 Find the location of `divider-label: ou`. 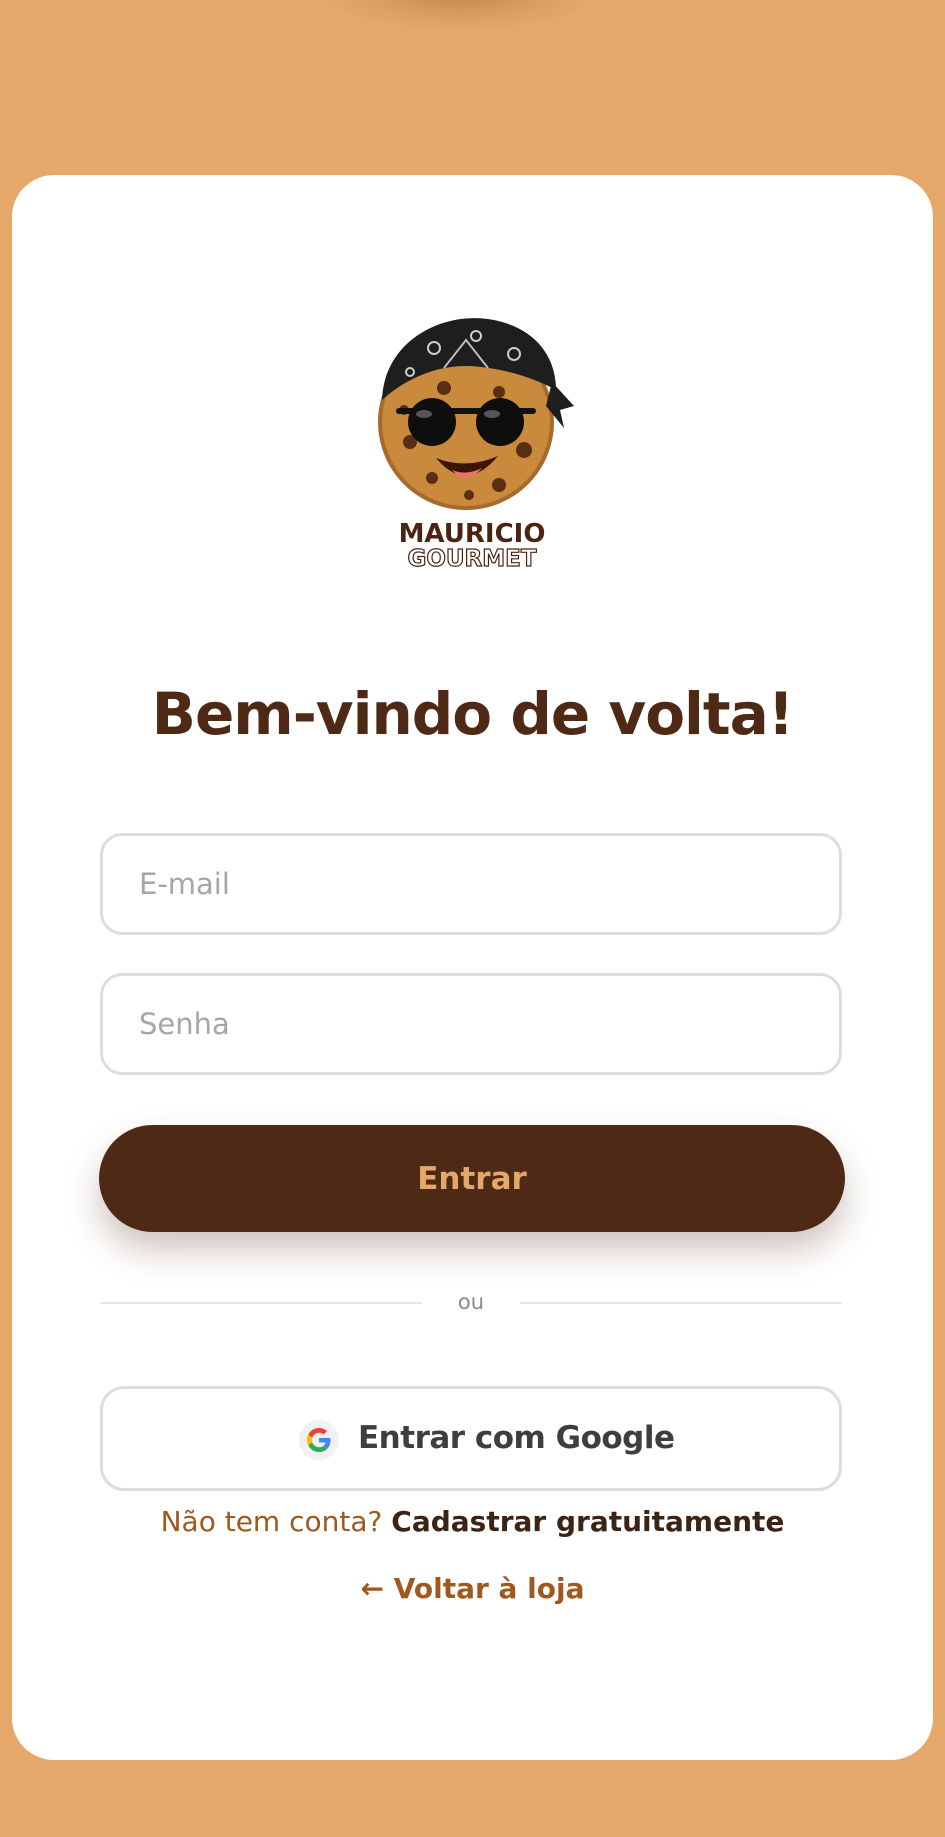

divider-label: ou is located at coordinates (471, 1302).